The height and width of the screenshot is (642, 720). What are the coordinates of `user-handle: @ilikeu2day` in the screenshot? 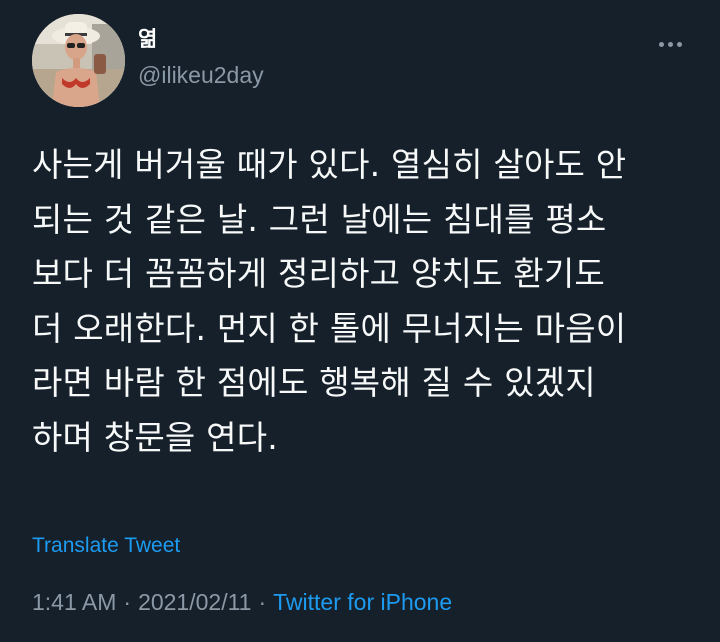 It's located at (201, 75).